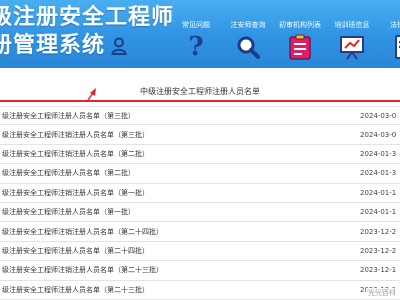 The height and width of the screenshot is (300, 400). Describe the element at coordinates (75, 193) in the screenshot. I see `list-item-title: 级注册安全工程师注销注册人员名单（第一批）` at that location.